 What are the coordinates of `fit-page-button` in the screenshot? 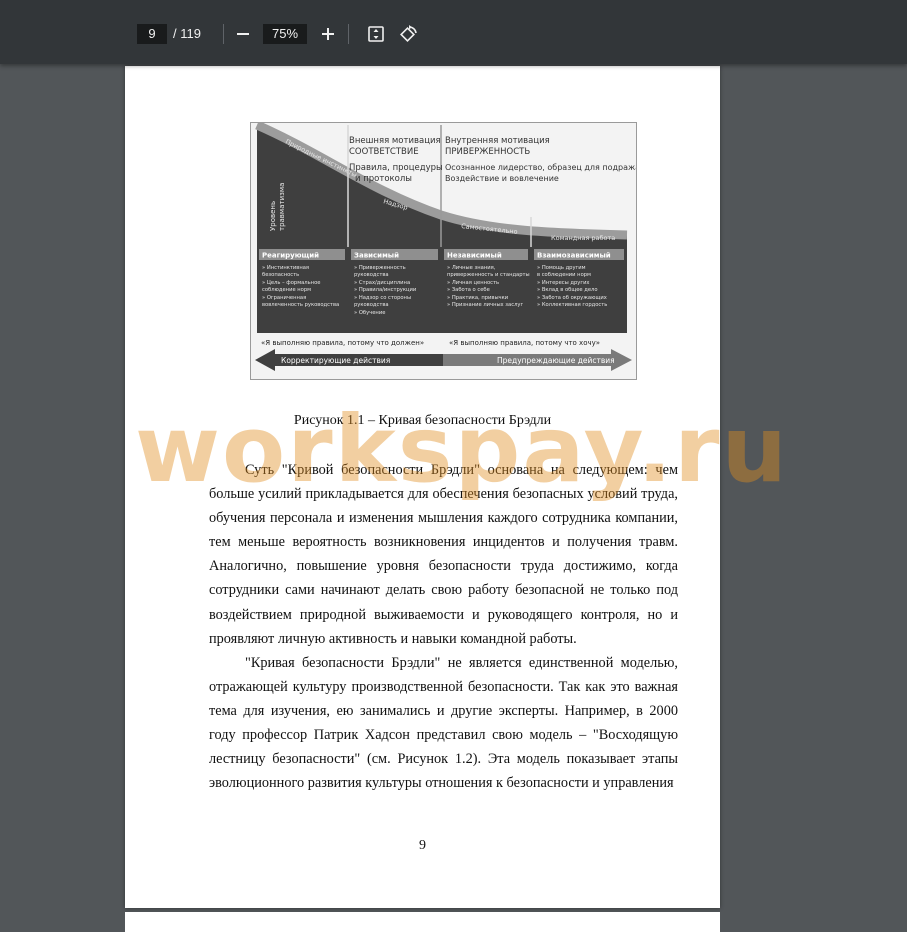 It's located at (376, 34).